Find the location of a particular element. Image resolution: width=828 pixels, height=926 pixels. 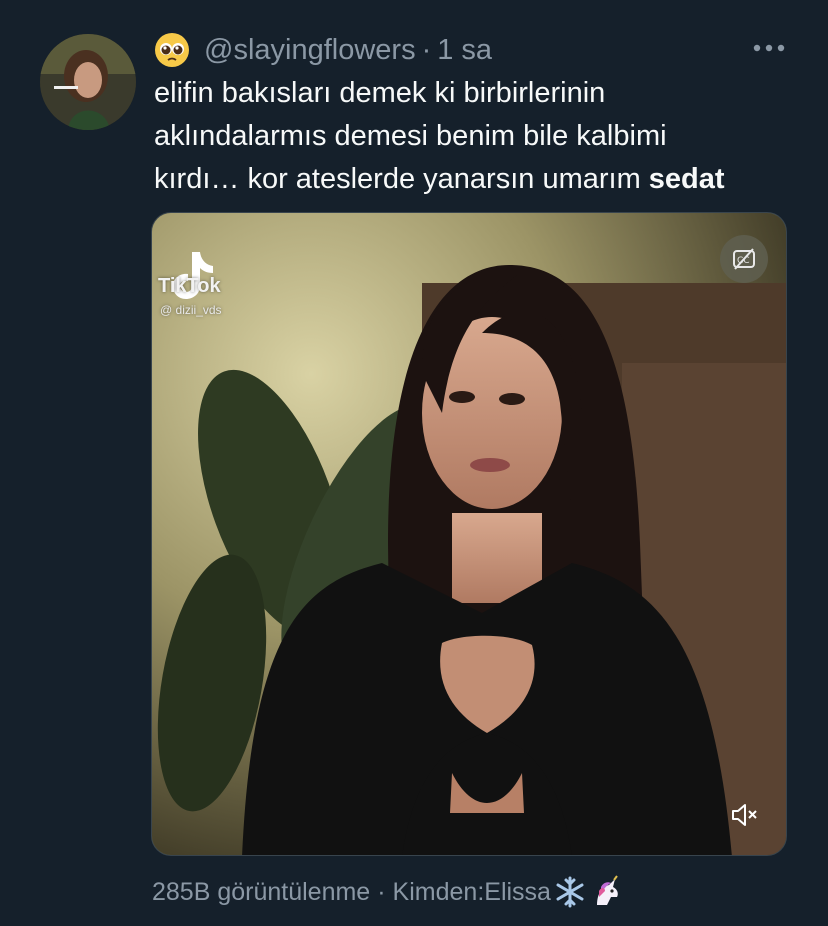

closed-captions-button: CC is located at coordinates (744, 259).